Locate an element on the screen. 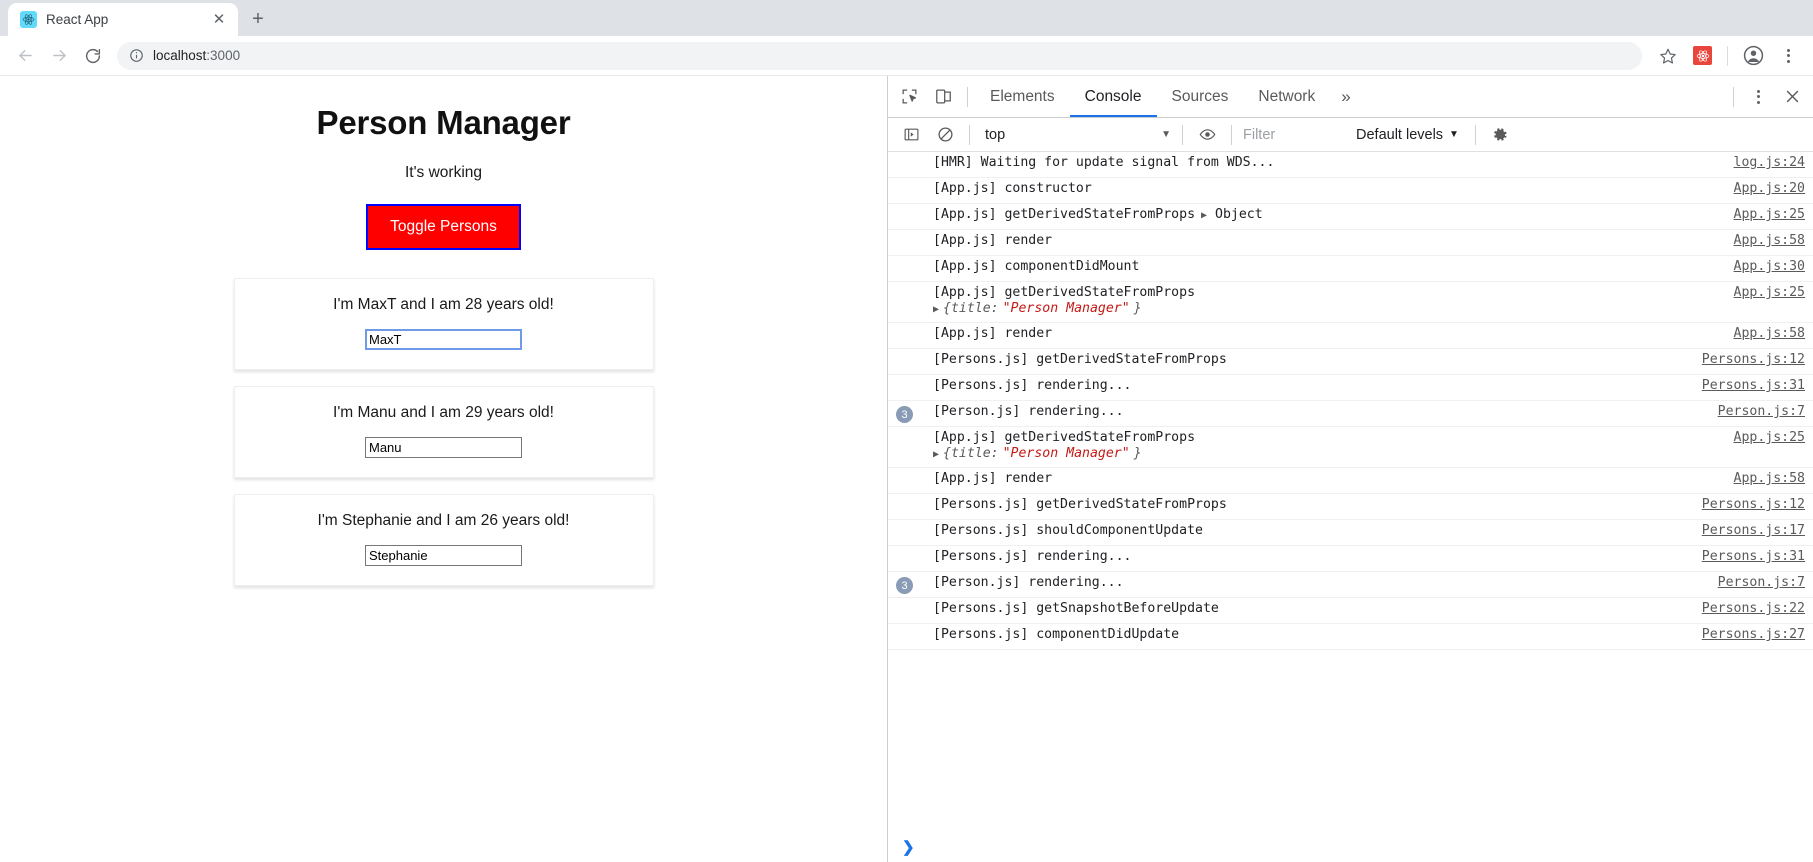 The height and width of the screenshot is (862, 1813). console-log-row: [App.js] constructor App.js:20 is located at coordinates (1350, 191).